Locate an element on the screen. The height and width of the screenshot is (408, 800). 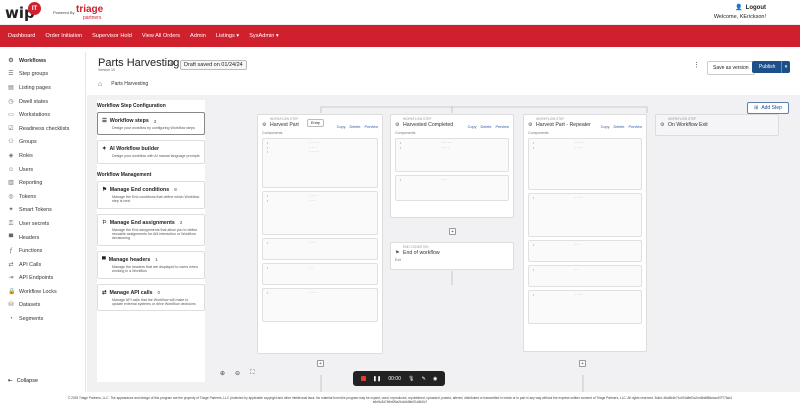
sidebar-item-roles: ◈ Roles is located at coordinates (42, 156).